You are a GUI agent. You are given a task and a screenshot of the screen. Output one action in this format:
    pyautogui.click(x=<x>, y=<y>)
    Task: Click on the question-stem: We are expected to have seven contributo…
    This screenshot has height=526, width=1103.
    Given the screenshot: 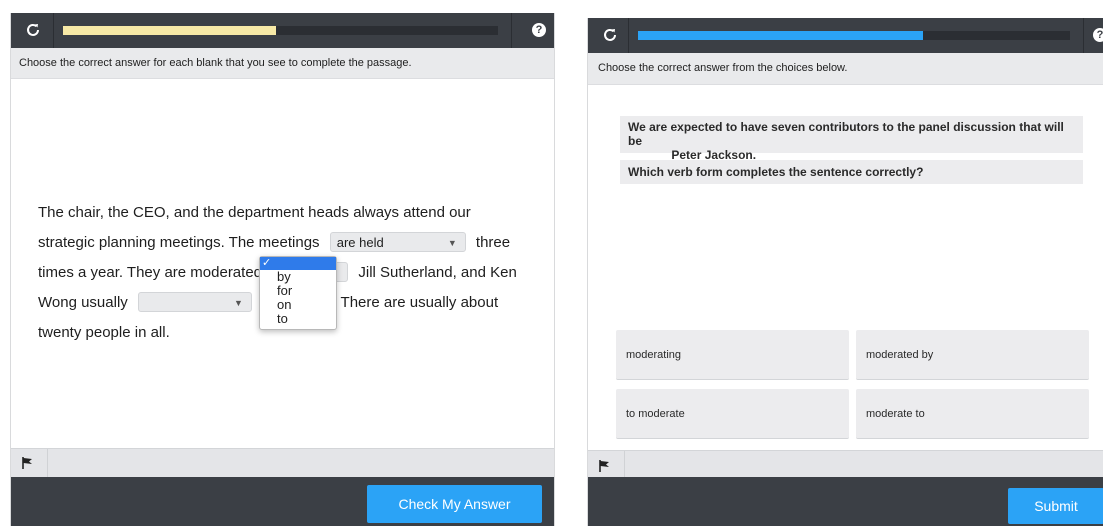 What is the action you would take?
    pyautogui.click(x=851, y=139)
    